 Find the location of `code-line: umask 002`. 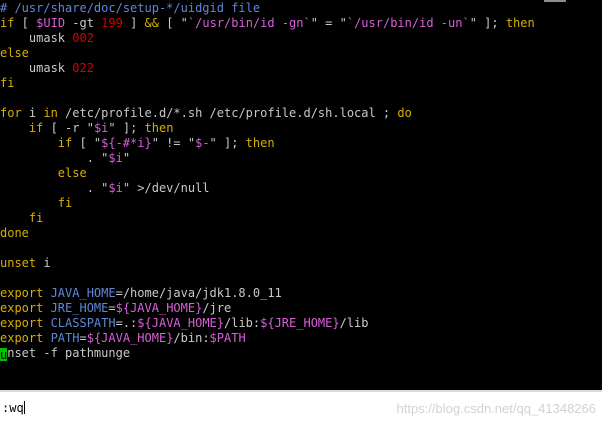

code-line: umask 002 is located at coordinates (267, 38).